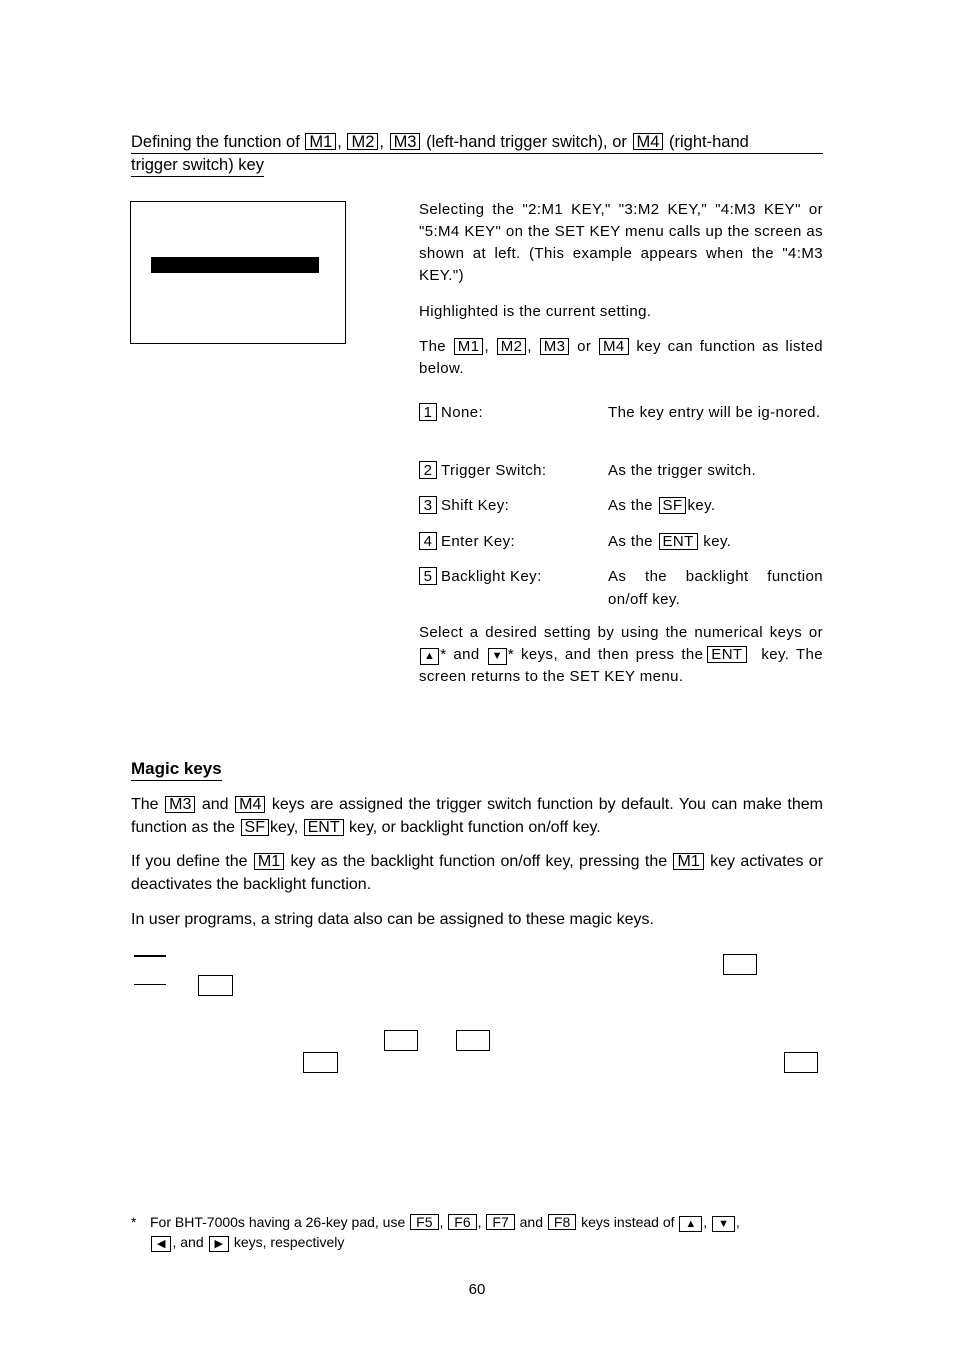 This screenshot has height=1348, width=954. What do you see at coordinates (197, 165) in the screenshot?
I see `title-line2: trigger switch) key` at bounding box center [197, 165].